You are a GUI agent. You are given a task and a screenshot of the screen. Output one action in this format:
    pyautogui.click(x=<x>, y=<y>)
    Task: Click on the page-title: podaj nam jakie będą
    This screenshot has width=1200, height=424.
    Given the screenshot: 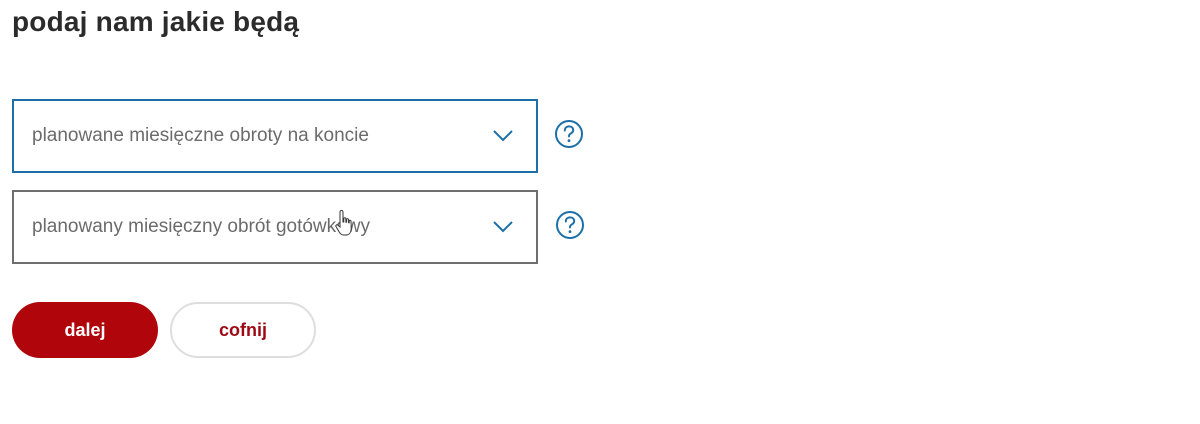 What is the action you would take?
    pyautogui.click(x=156, y=21)
    